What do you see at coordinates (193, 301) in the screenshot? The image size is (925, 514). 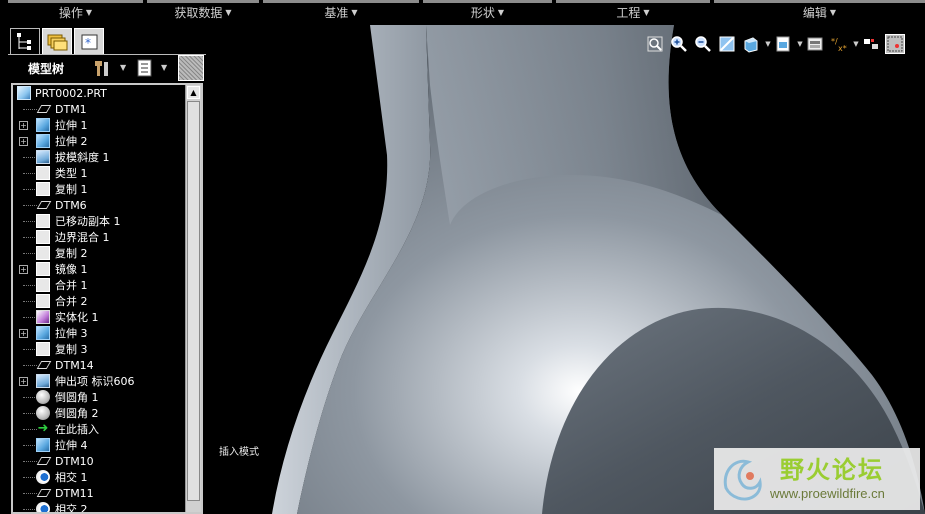 I see `scroll-thumb` at bounding box center [193, 301].